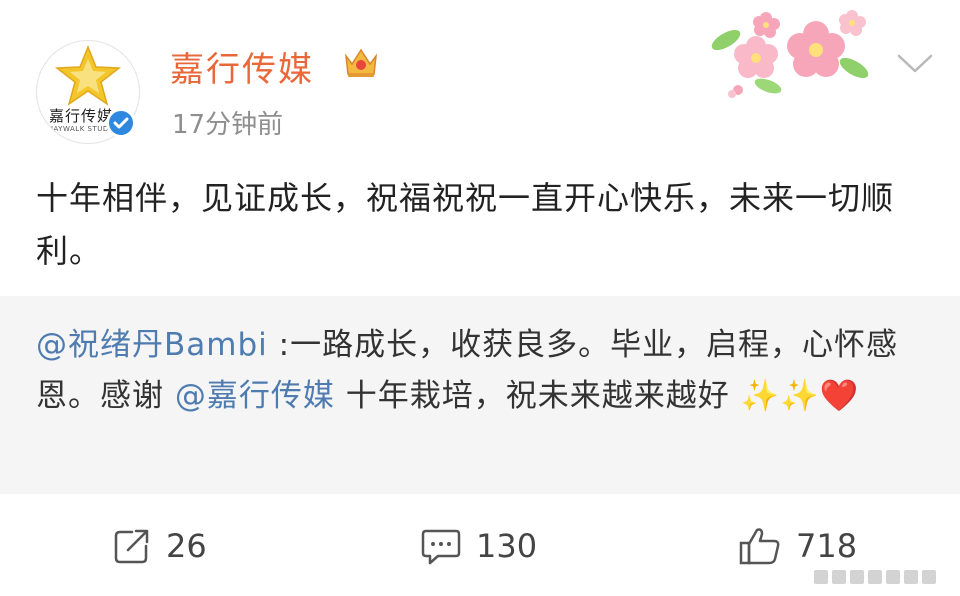  What do you see at coordinates (228, 125) in the screenshot?
I see `post-time: 17分钟前` at bounding box center [228, 125].